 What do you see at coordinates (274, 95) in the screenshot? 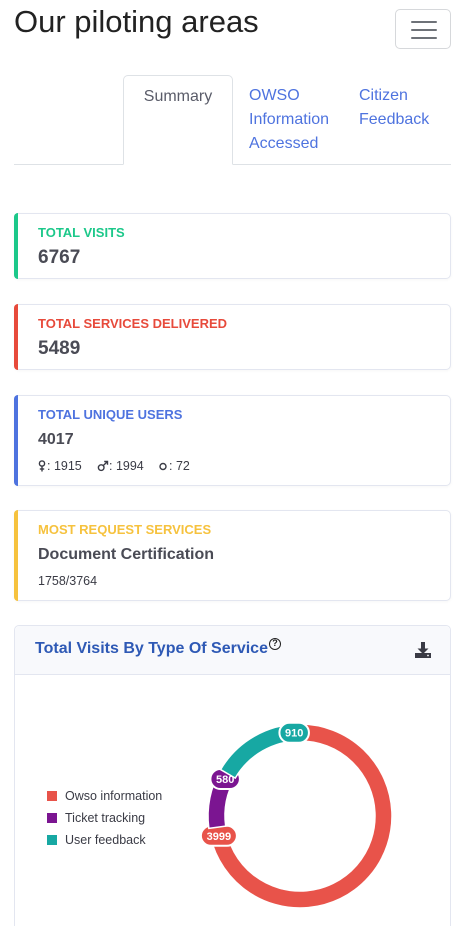
I see `tab-label-line: OWSO` at bounding box center [274, 95].